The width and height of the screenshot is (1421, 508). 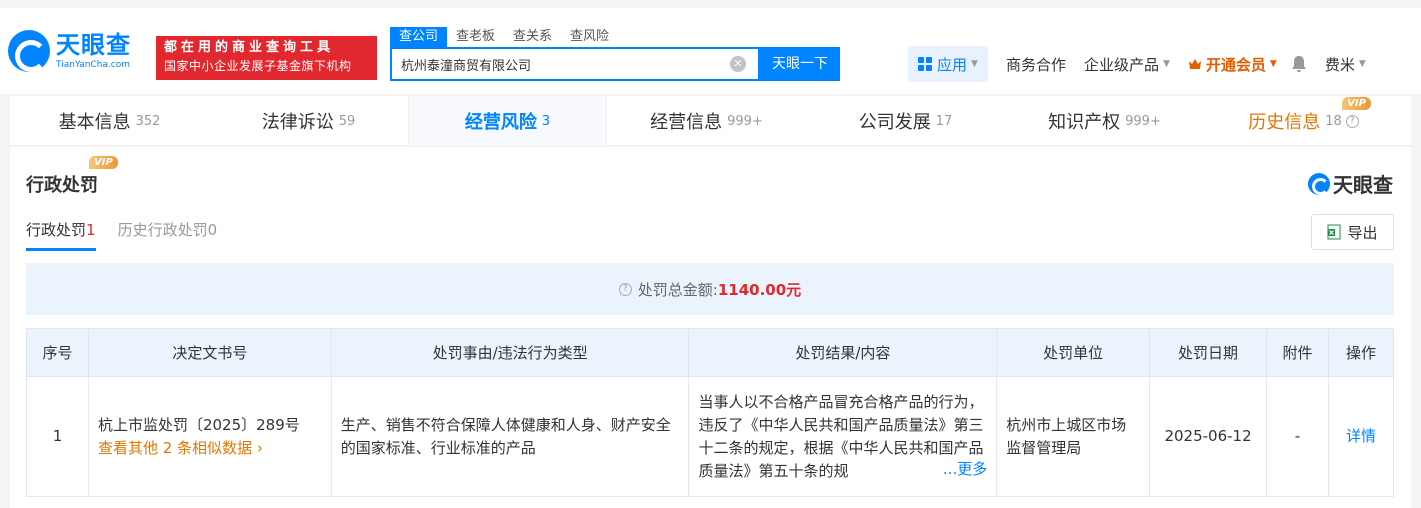 I want to click on apps-grid-icon, so click(x=925, y=64).